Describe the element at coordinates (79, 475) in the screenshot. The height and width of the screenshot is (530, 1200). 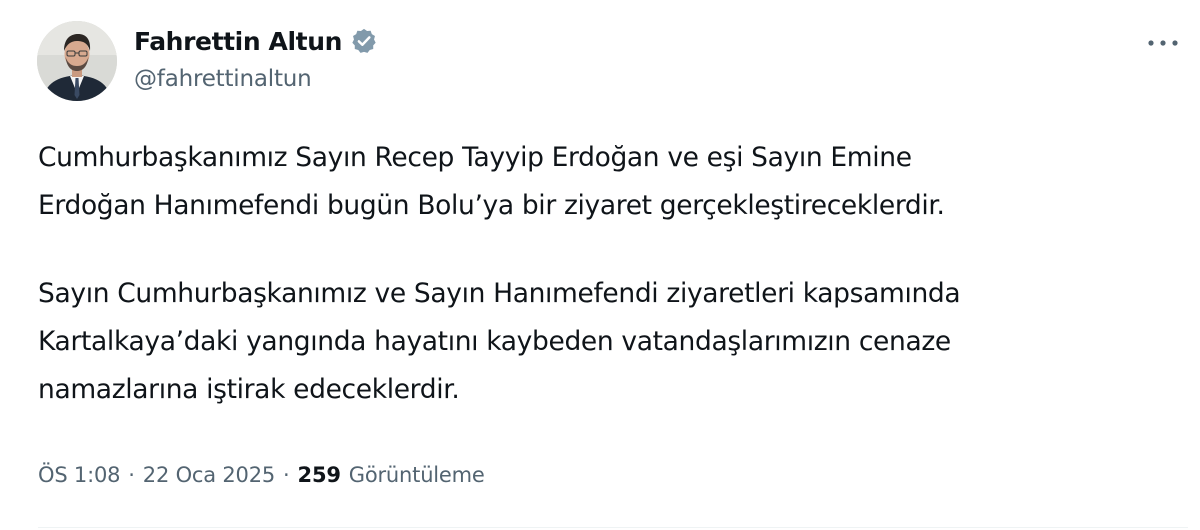
I see `tweet-time: ÖS 1:08` at that location.